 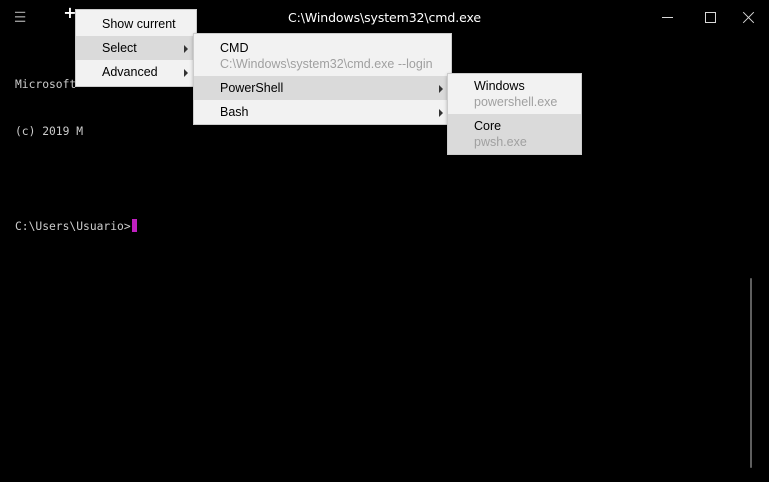 I want to click on console-prompt: C:\Users\Usuario>, so click(x=73, y=226).